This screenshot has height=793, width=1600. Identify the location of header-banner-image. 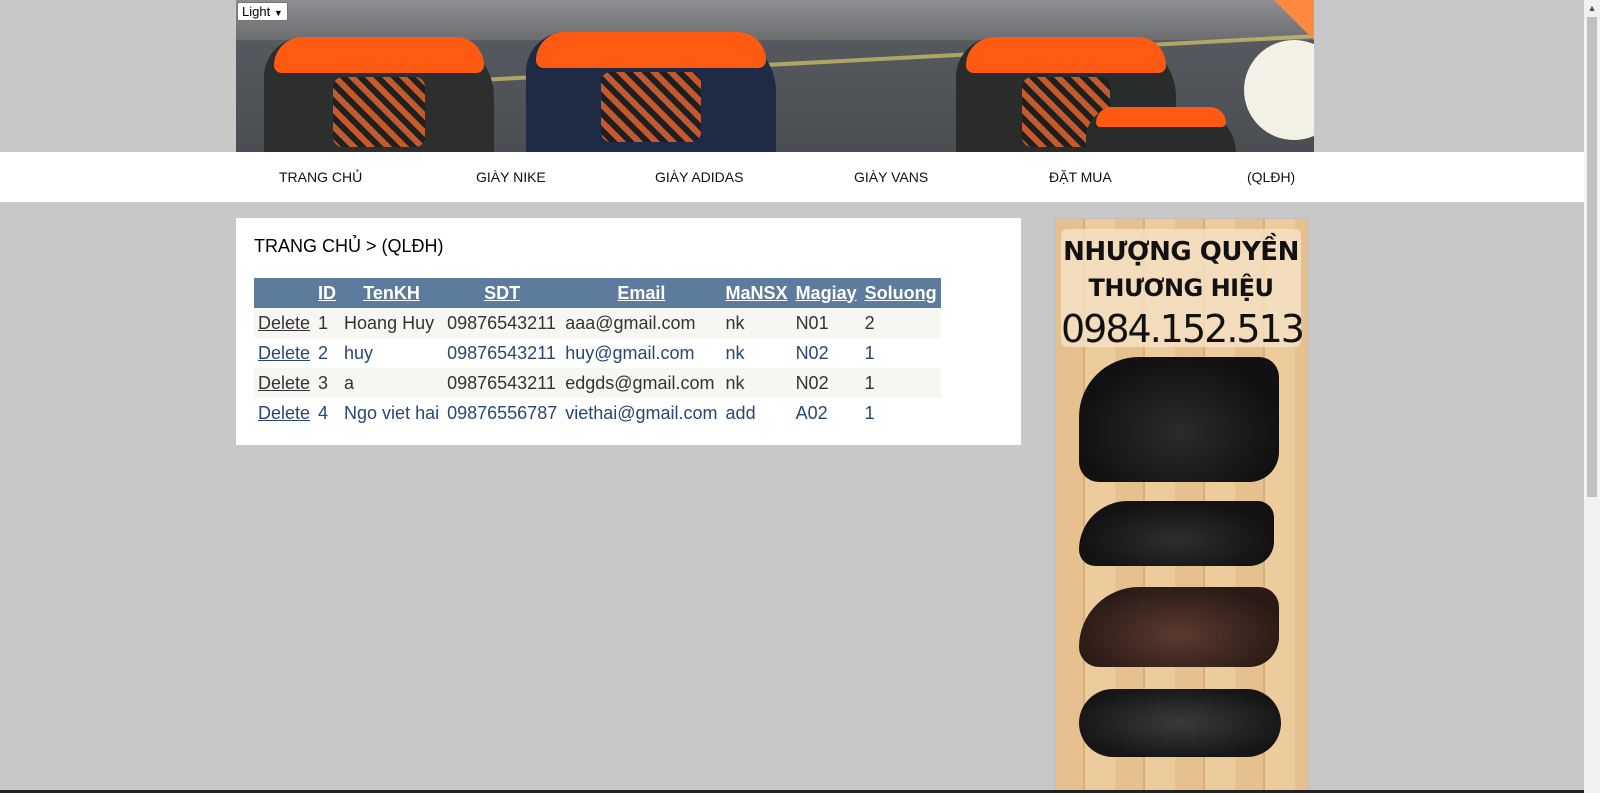
(775, 76).